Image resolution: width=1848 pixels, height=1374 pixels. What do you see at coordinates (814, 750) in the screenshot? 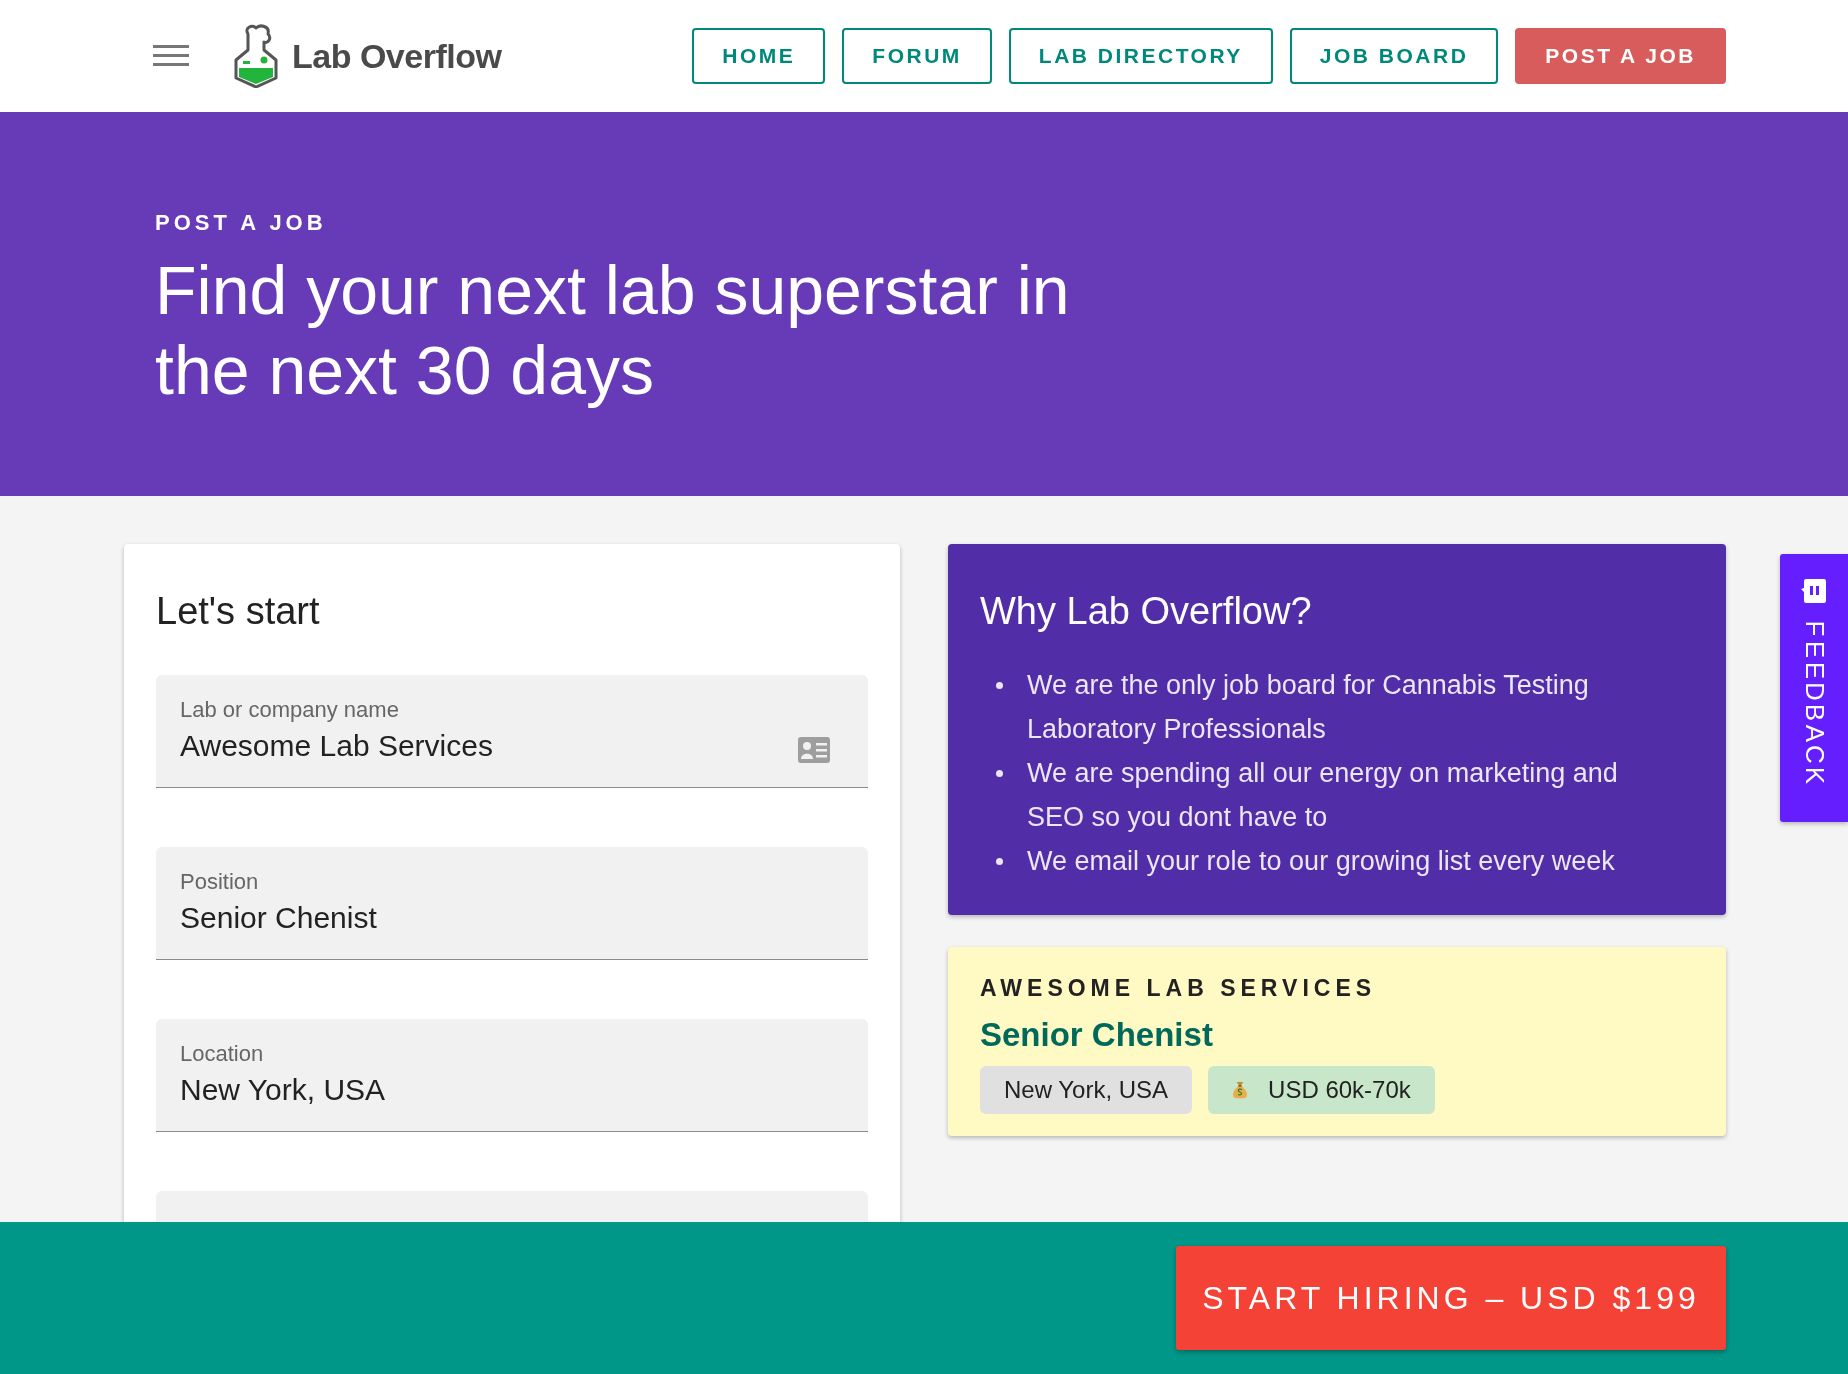
I see `contact-card-icon` at bounding box center [814, 750].